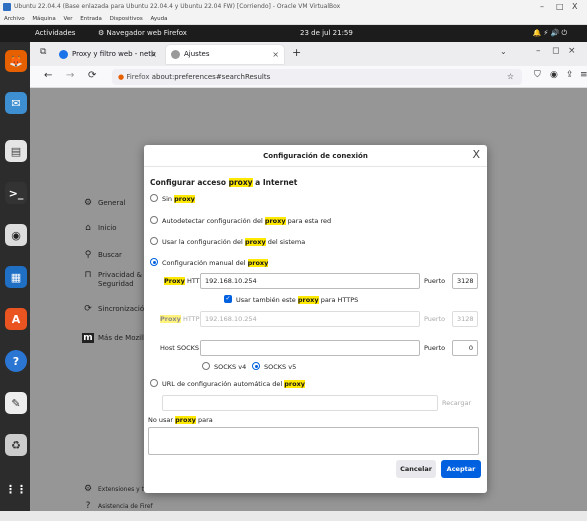  What do you see at coordinates (63, 54) in the screenshot?
I see `tab-favicon-icon` at bounding box center [63, 54].